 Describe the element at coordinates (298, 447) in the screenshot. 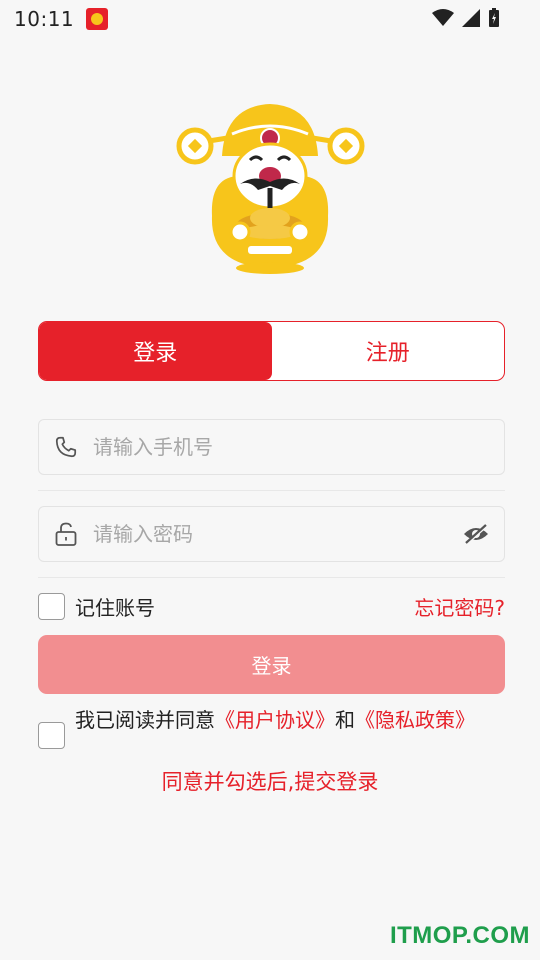

I see `phone-input` at that location.